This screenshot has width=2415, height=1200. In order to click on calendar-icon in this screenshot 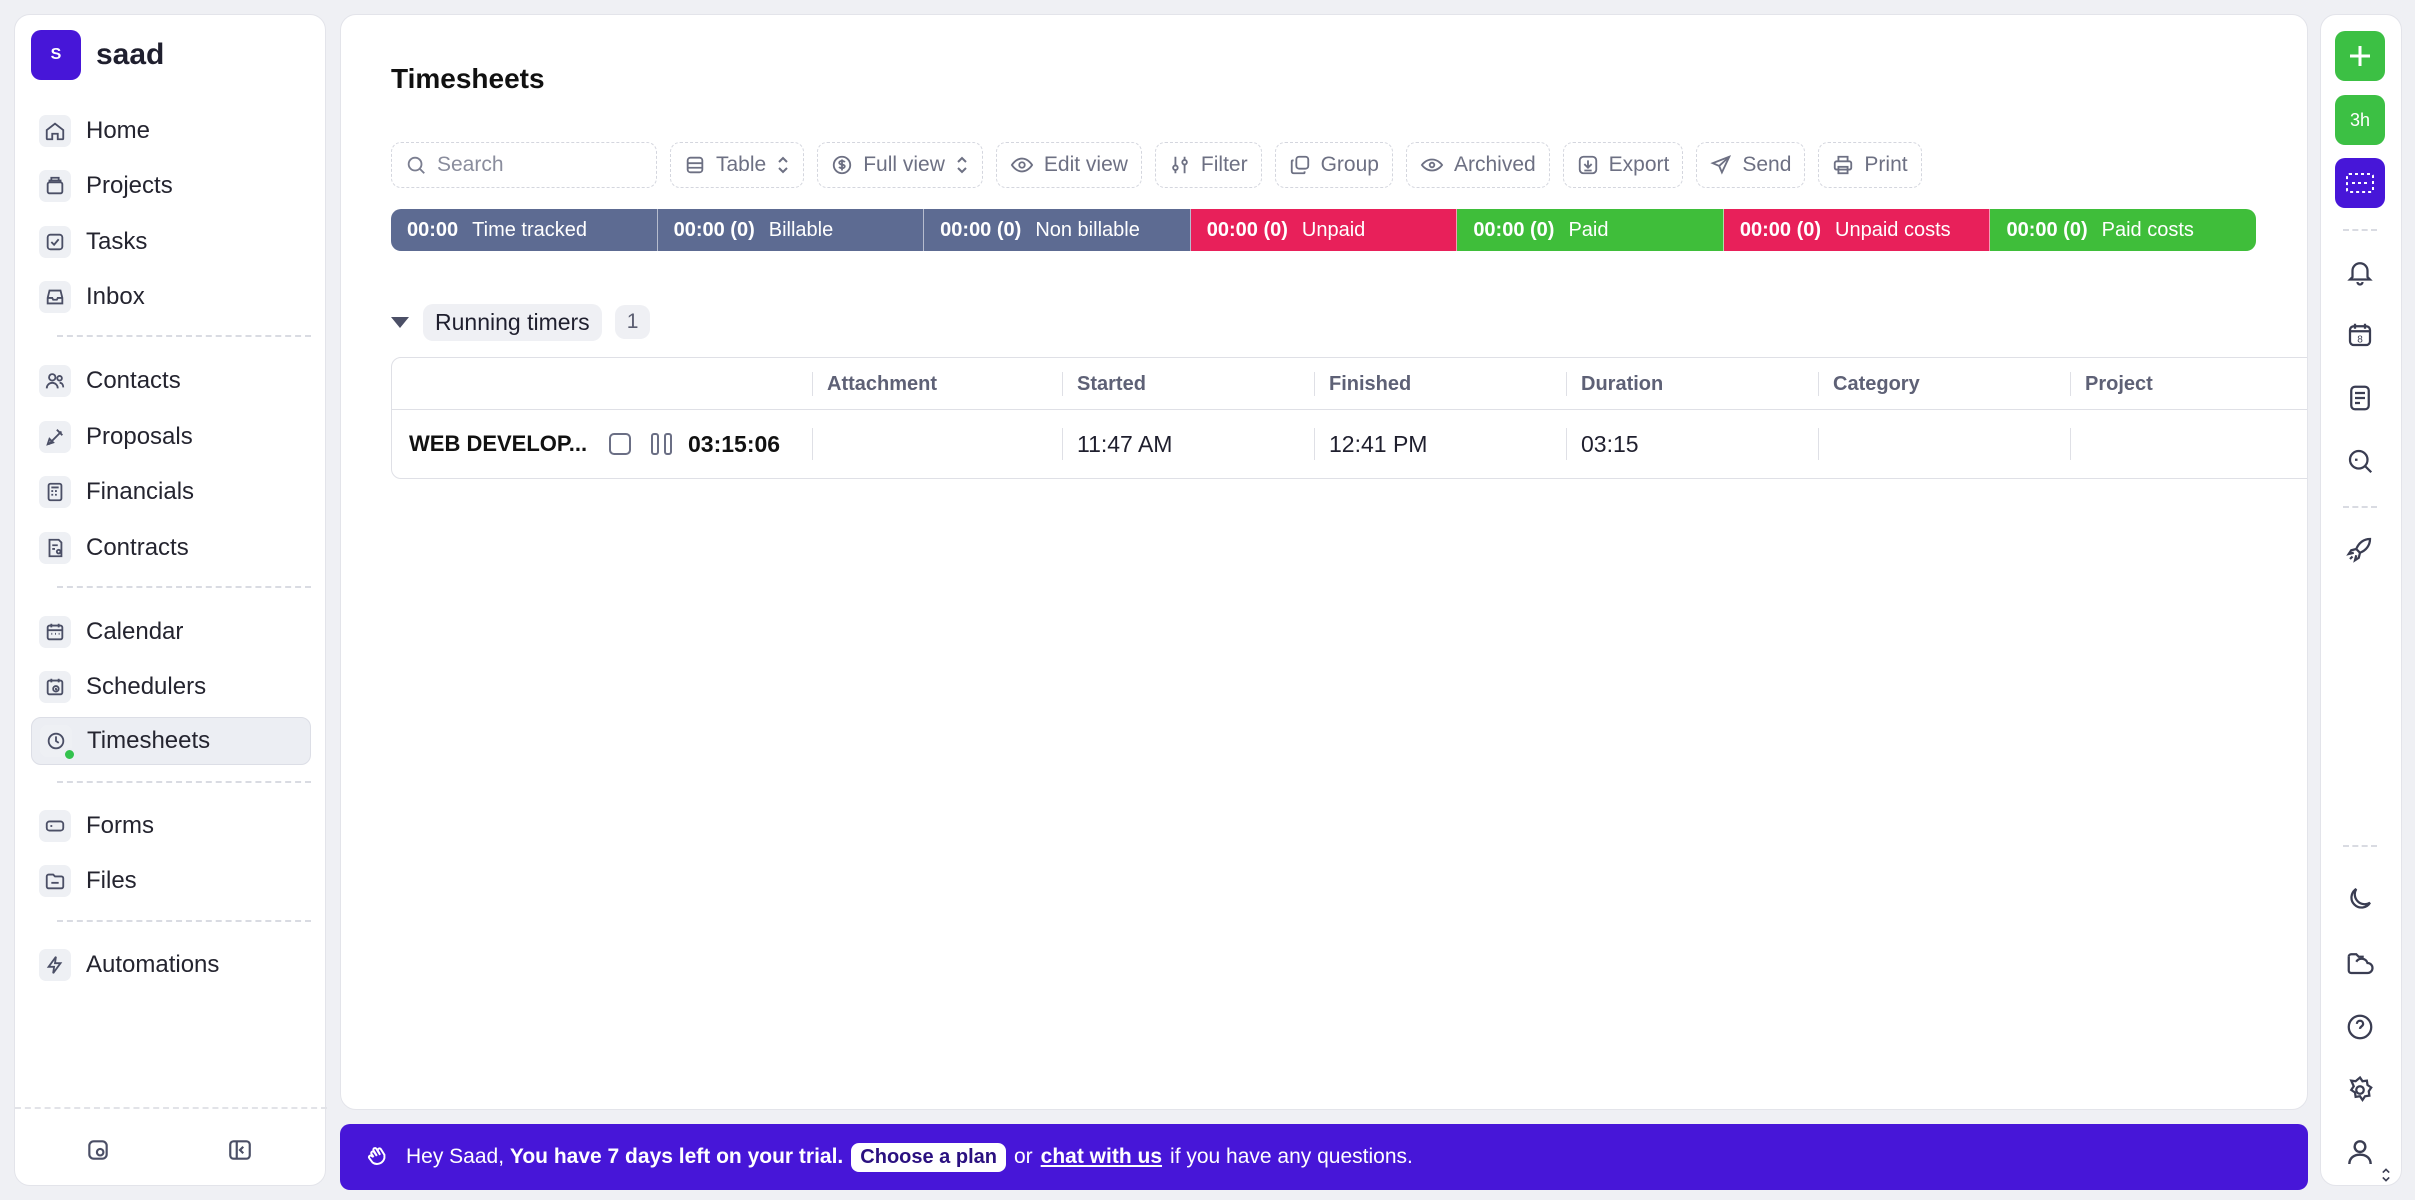, I will do `click(55, 632)`.